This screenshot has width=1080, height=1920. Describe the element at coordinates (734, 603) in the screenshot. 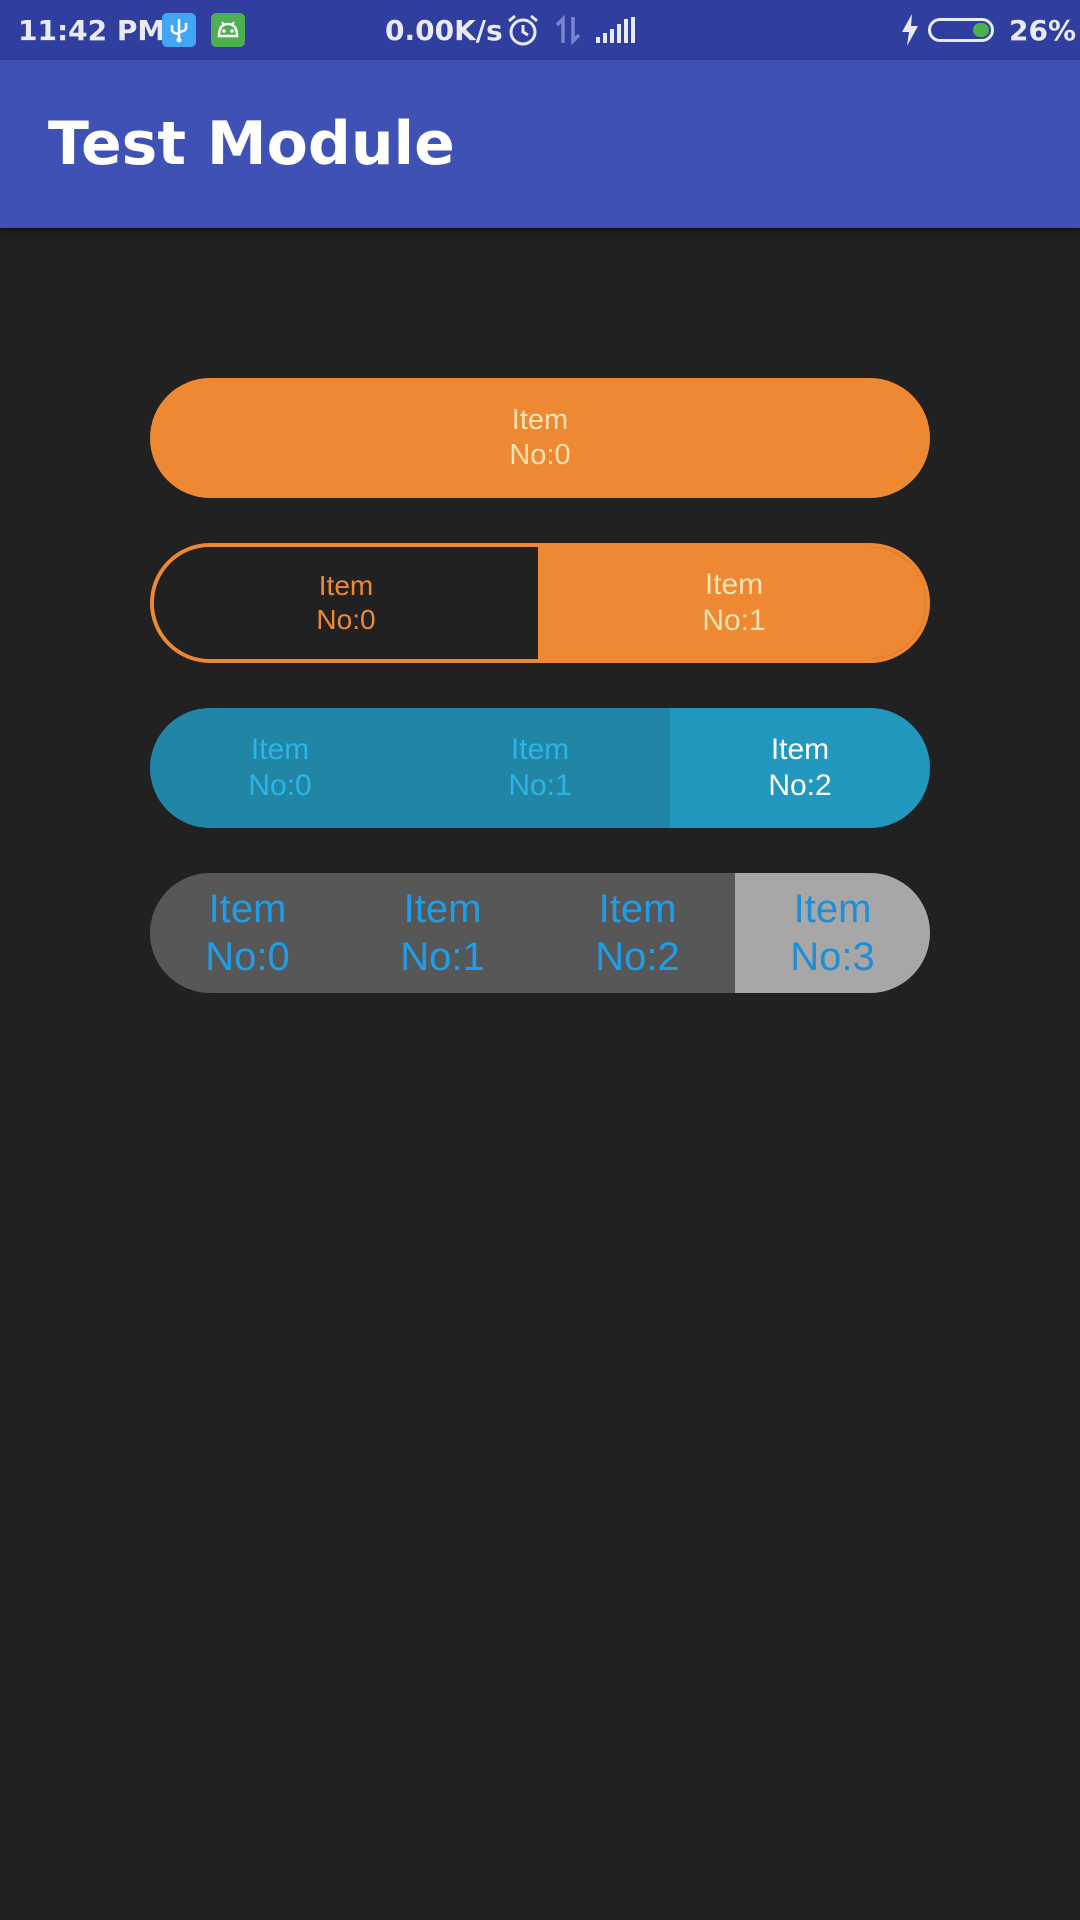

I see `segment-item-1-selected: Item No:1` at that location.